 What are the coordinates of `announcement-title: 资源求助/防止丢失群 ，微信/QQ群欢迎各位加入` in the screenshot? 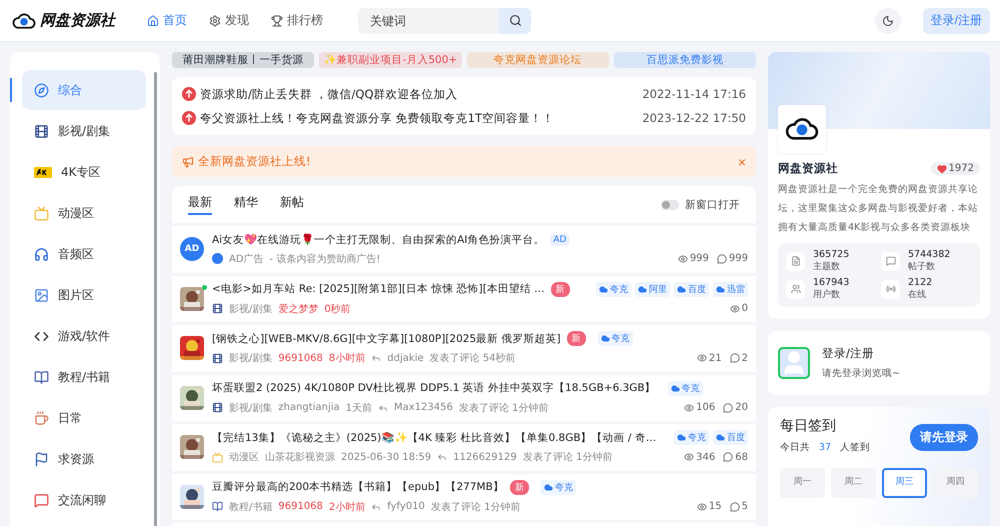 It's located at (419, 94).